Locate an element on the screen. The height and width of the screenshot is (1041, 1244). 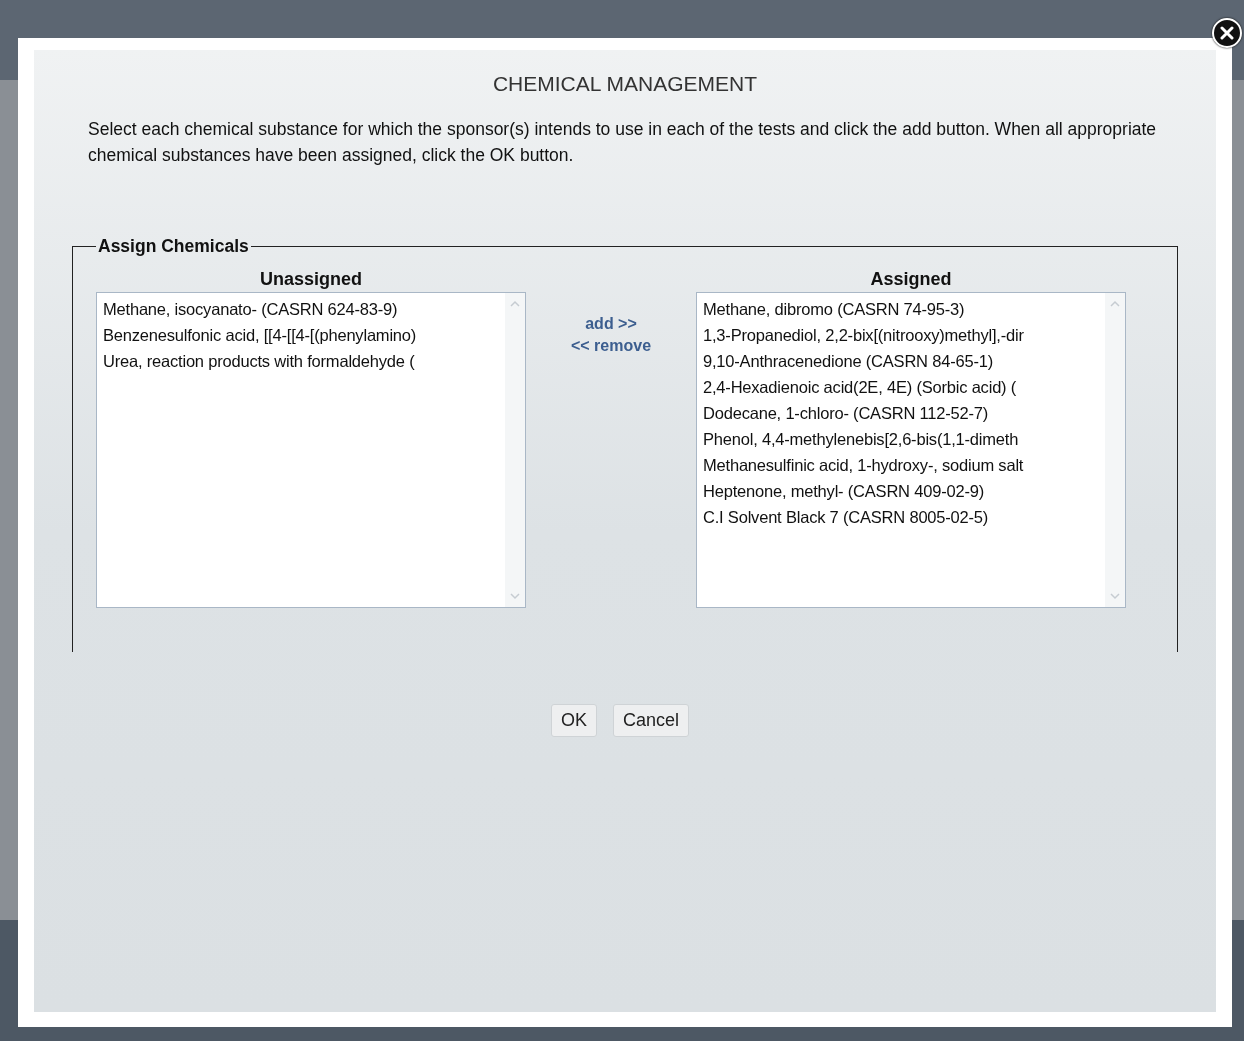
instructions-text: Select each chemical substance for which the sponsor(s) intends to use in each of the tests and click the add button. When all appropriate chemical substances have been assigned, click the OK button. is located at coordinates (622, 142).